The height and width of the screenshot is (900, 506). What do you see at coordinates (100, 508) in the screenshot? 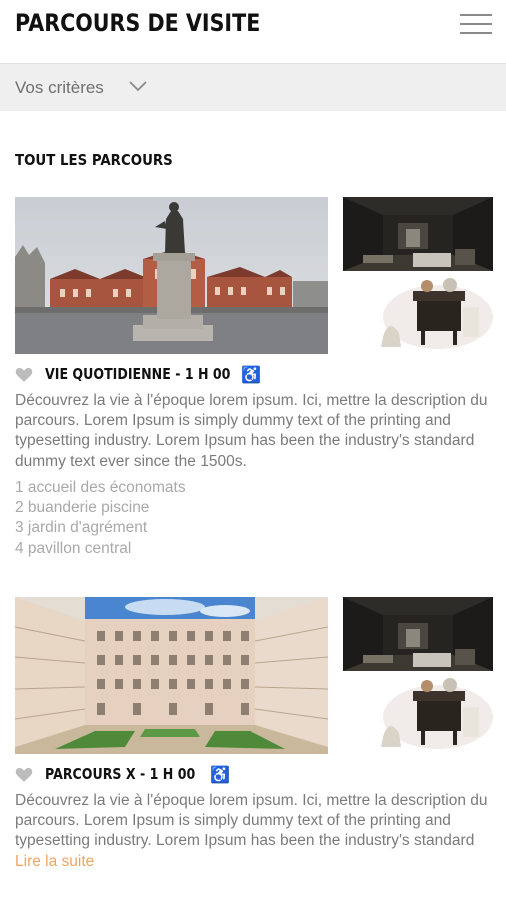
I see `list-item: 2 buanderie piscine` at bounding box center [100, 508].